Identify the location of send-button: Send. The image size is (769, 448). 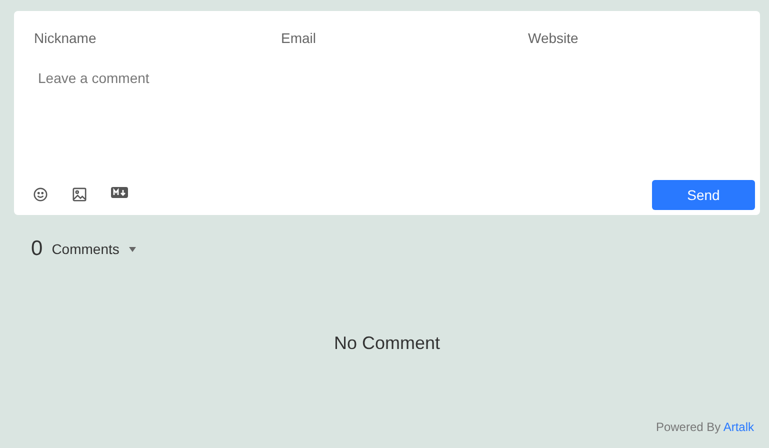
(703, 195).